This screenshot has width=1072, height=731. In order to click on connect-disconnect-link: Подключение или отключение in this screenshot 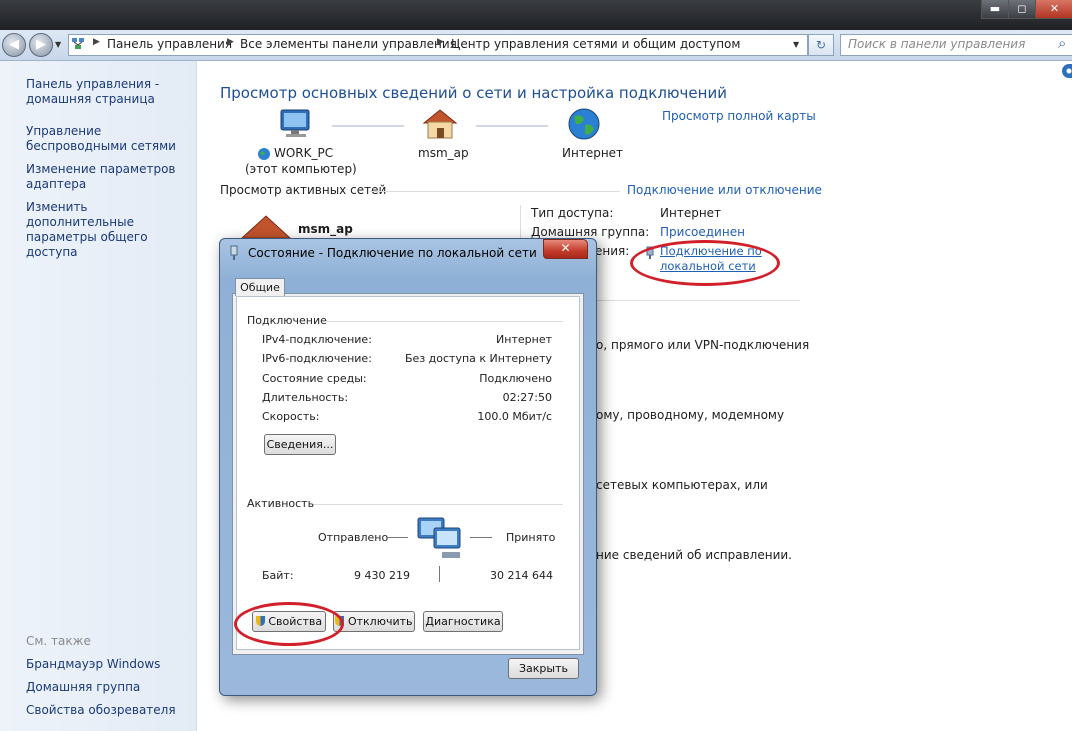, I will do `click(724, 190)`.